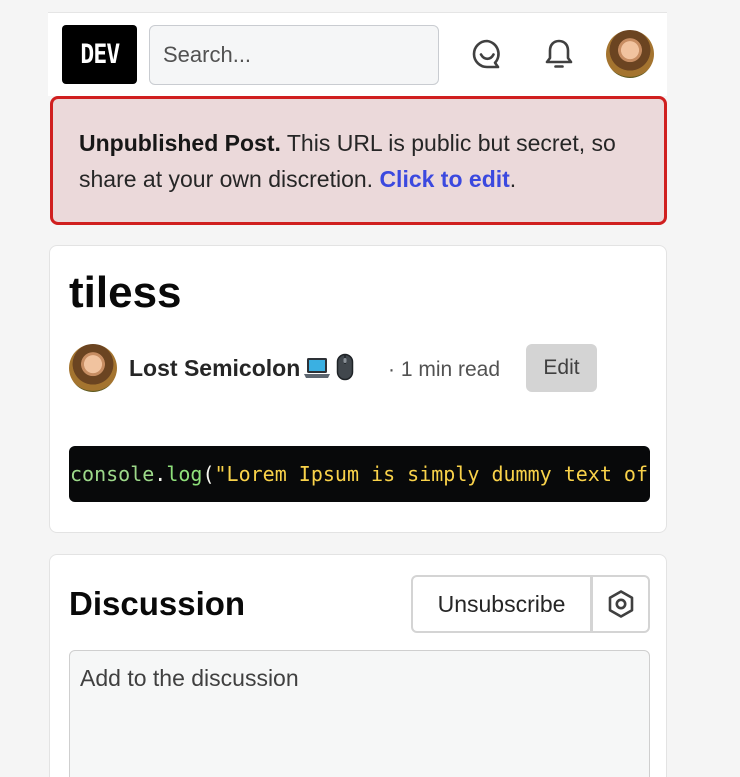 The width and height of the screenshot is (740, 777). I want to click on bell-icon, so click(559, 54).